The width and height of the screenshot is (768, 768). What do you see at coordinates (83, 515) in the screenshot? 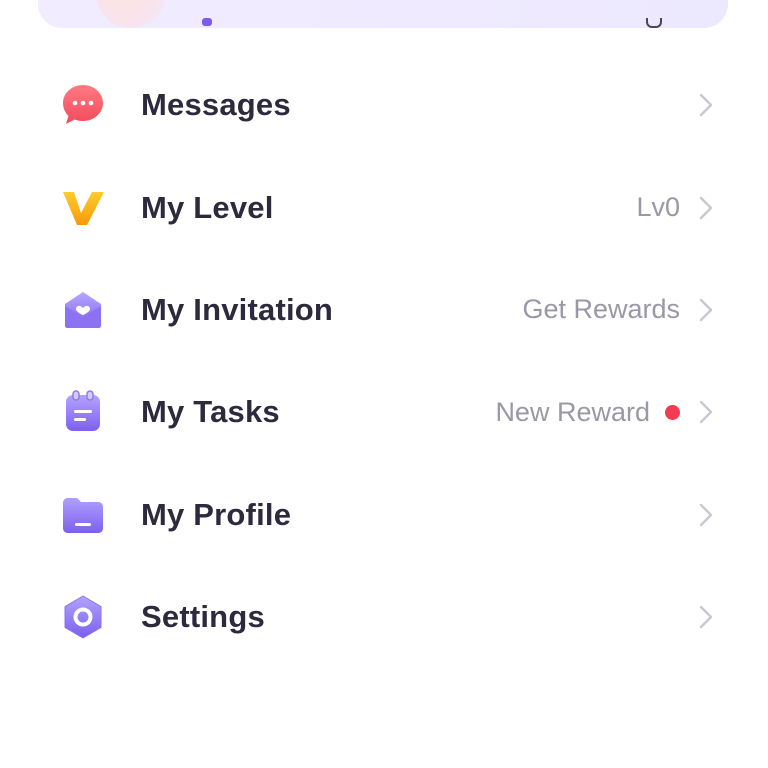
I see `folder-icon` at bounding box center [83, 515].